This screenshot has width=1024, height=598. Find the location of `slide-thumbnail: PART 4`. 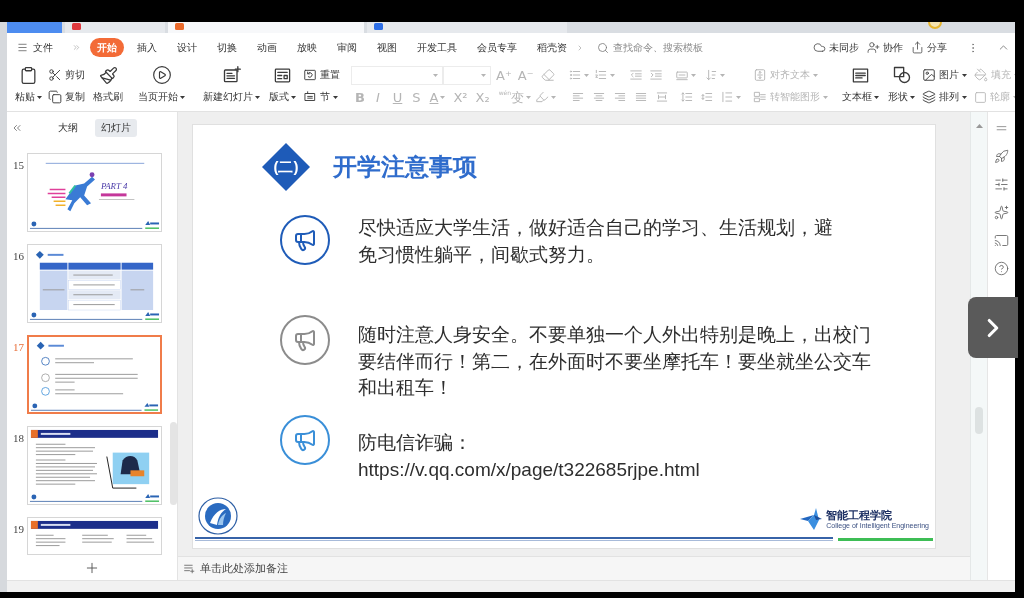

slide-thumbnail: PART 4 is located at coordinates (94, 192).